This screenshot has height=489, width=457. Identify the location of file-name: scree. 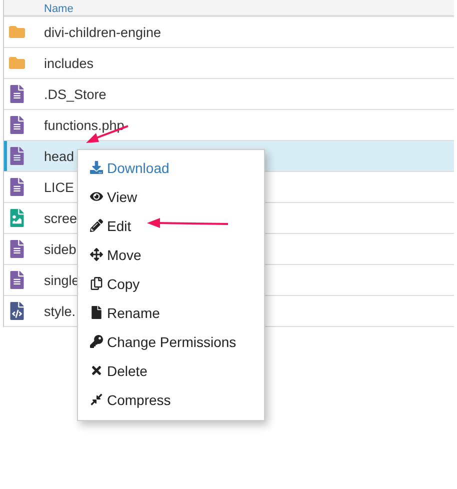
(61, 218).